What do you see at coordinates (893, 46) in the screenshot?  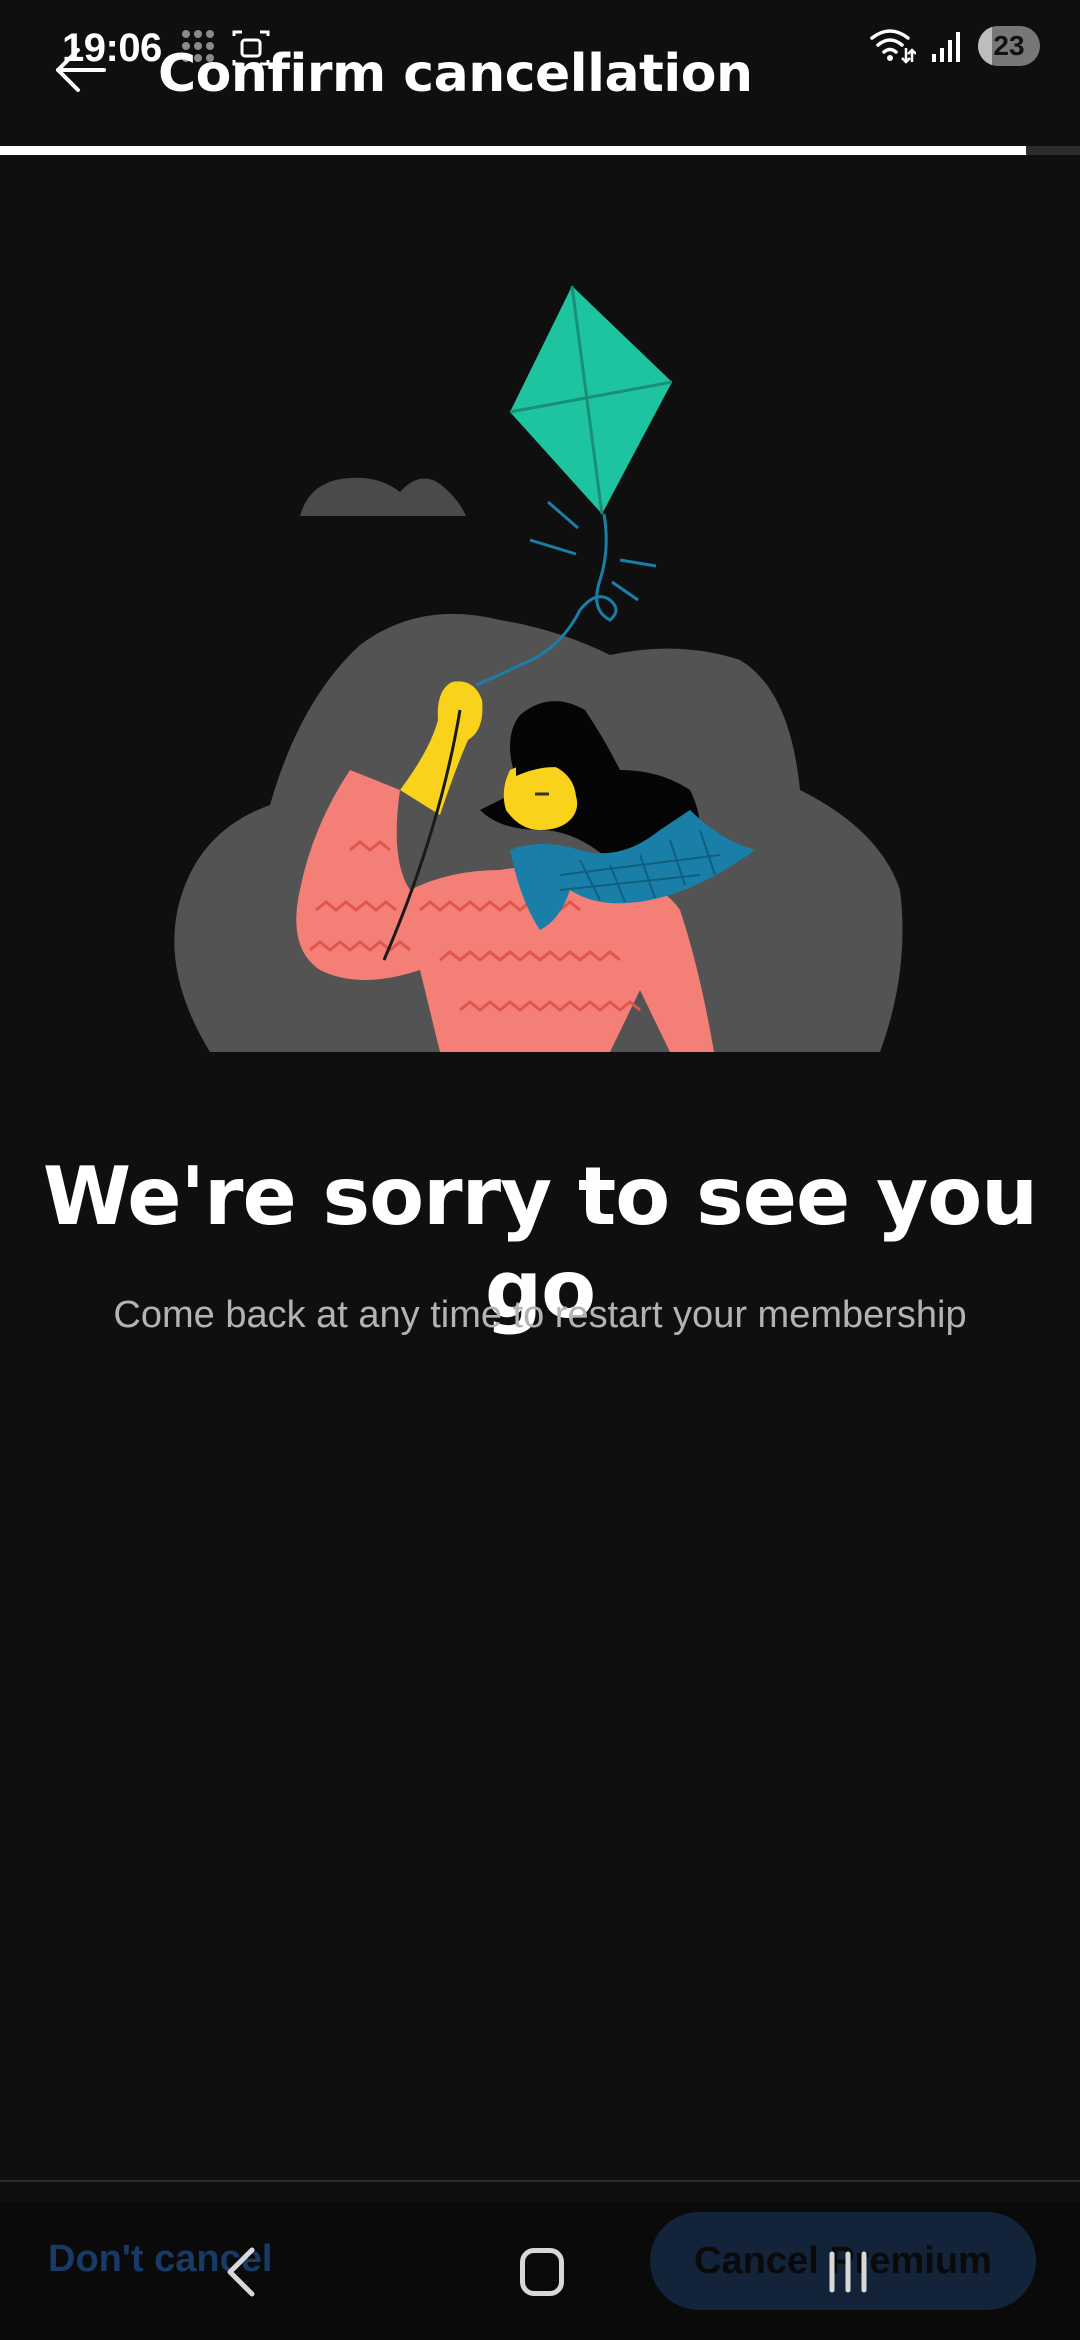 I see `wifi-icon` at bounding box center [893, 46].